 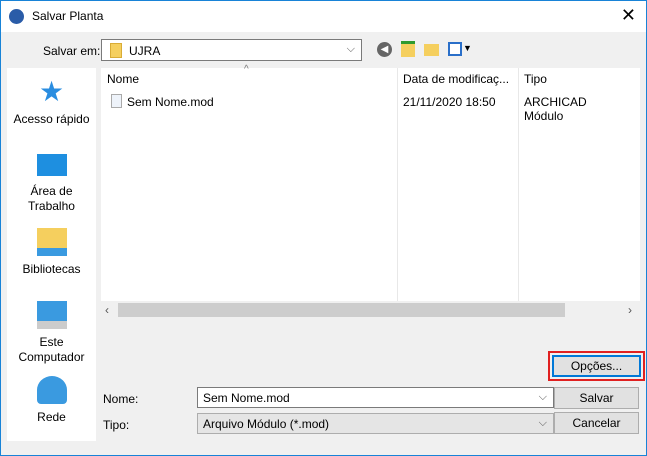 I want to click on mod-file-icon, so click(x=116, y=101).